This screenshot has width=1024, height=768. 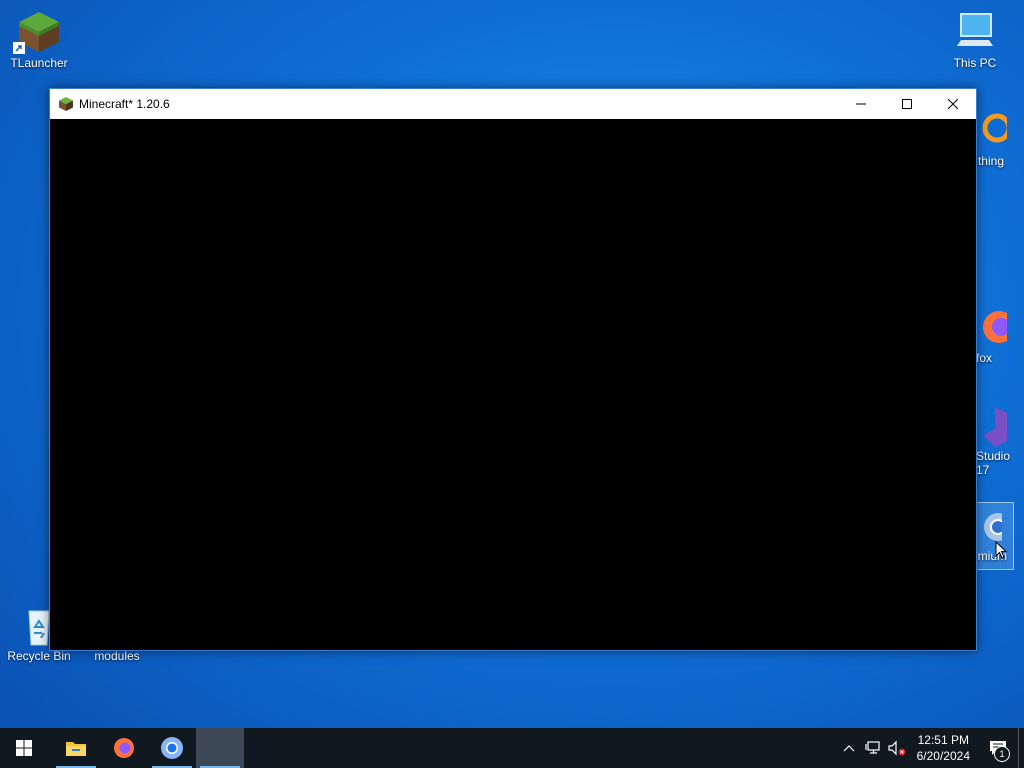 I want to click on speaker-muted-icon, so click(x=897, y=748).